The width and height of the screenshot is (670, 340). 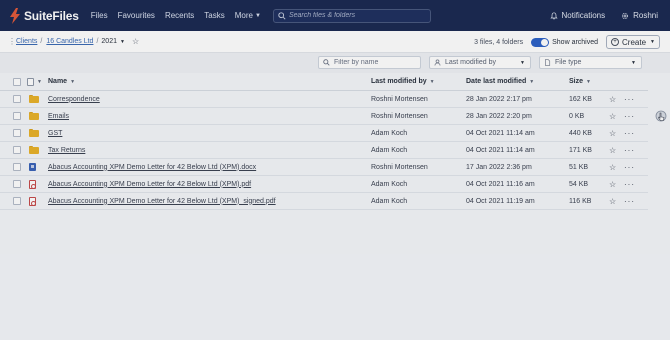 What do you see at coordinates (69, 41) in the screenshot?
I see `breadcrumb-16-candles: 16 Candles Ltd` at bounding box center [69, 41].